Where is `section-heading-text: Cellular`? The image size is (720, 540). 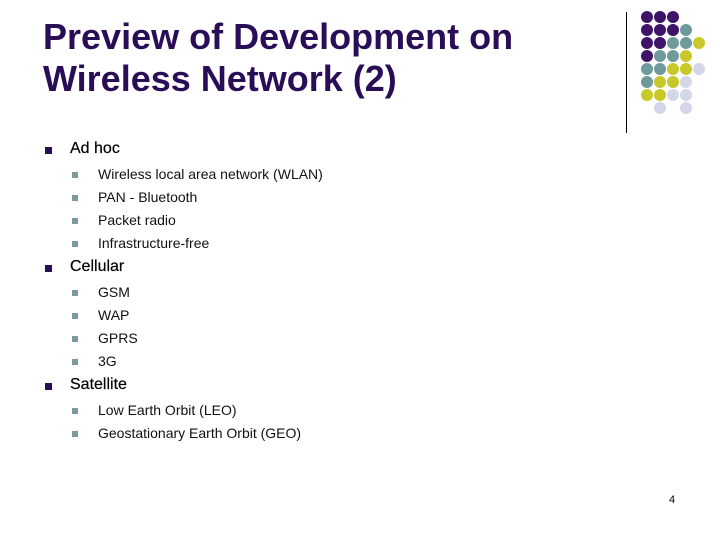 section-heading-text: Cellular is located at coordinates (97, 266).